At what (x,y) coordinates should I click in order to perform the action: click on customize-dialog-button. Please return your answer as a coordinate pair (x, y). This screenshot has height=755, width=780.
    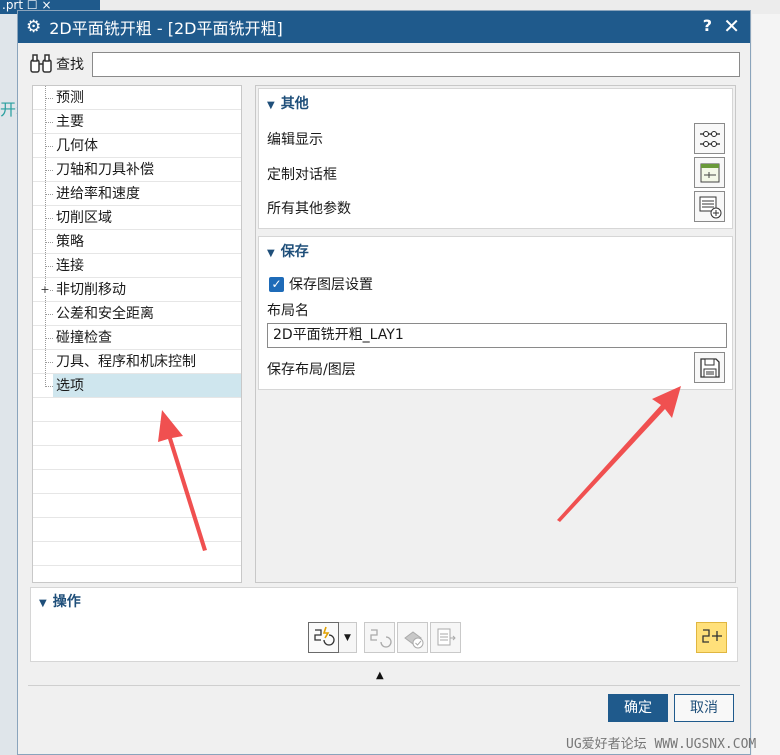
    Looking at the image, I should click on (709, 172).